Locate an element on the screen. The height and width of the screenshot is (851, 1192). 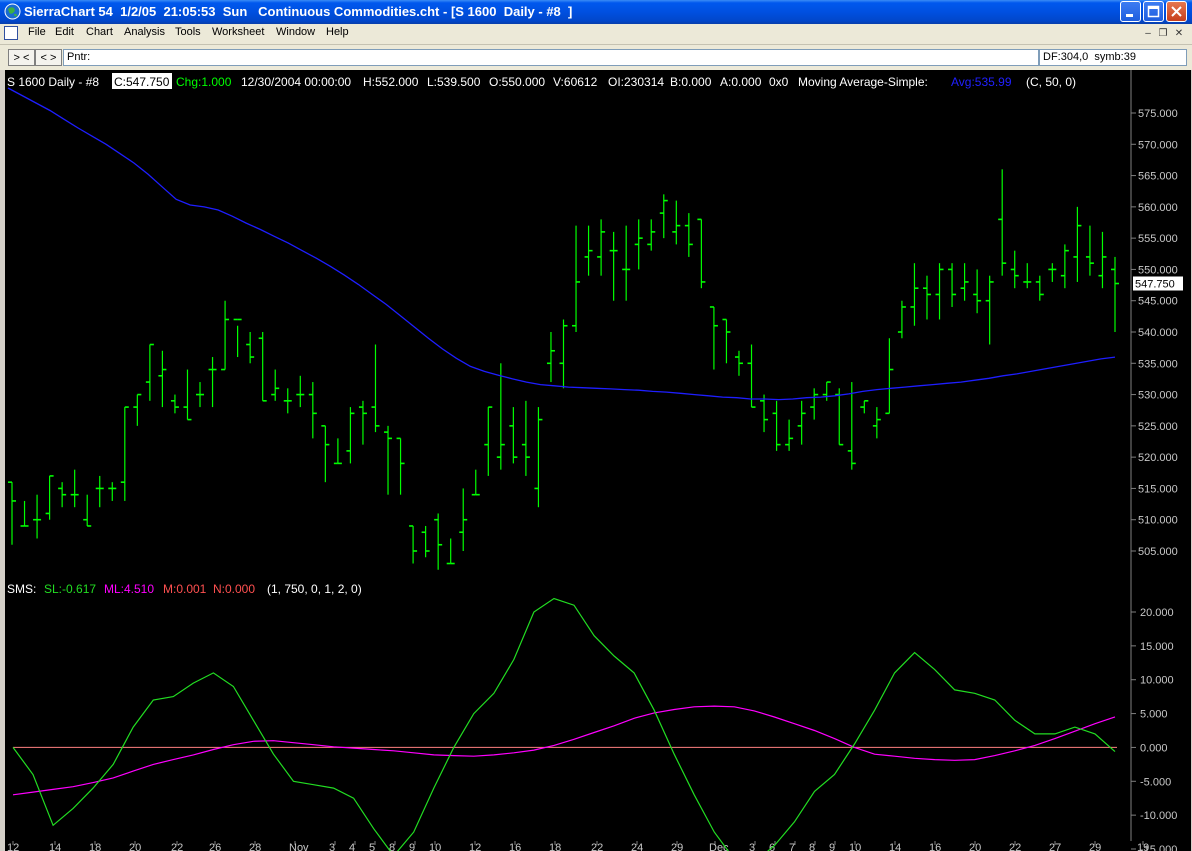
indicator-tick-label: -10.000 is located at coordinates (1158, 816).